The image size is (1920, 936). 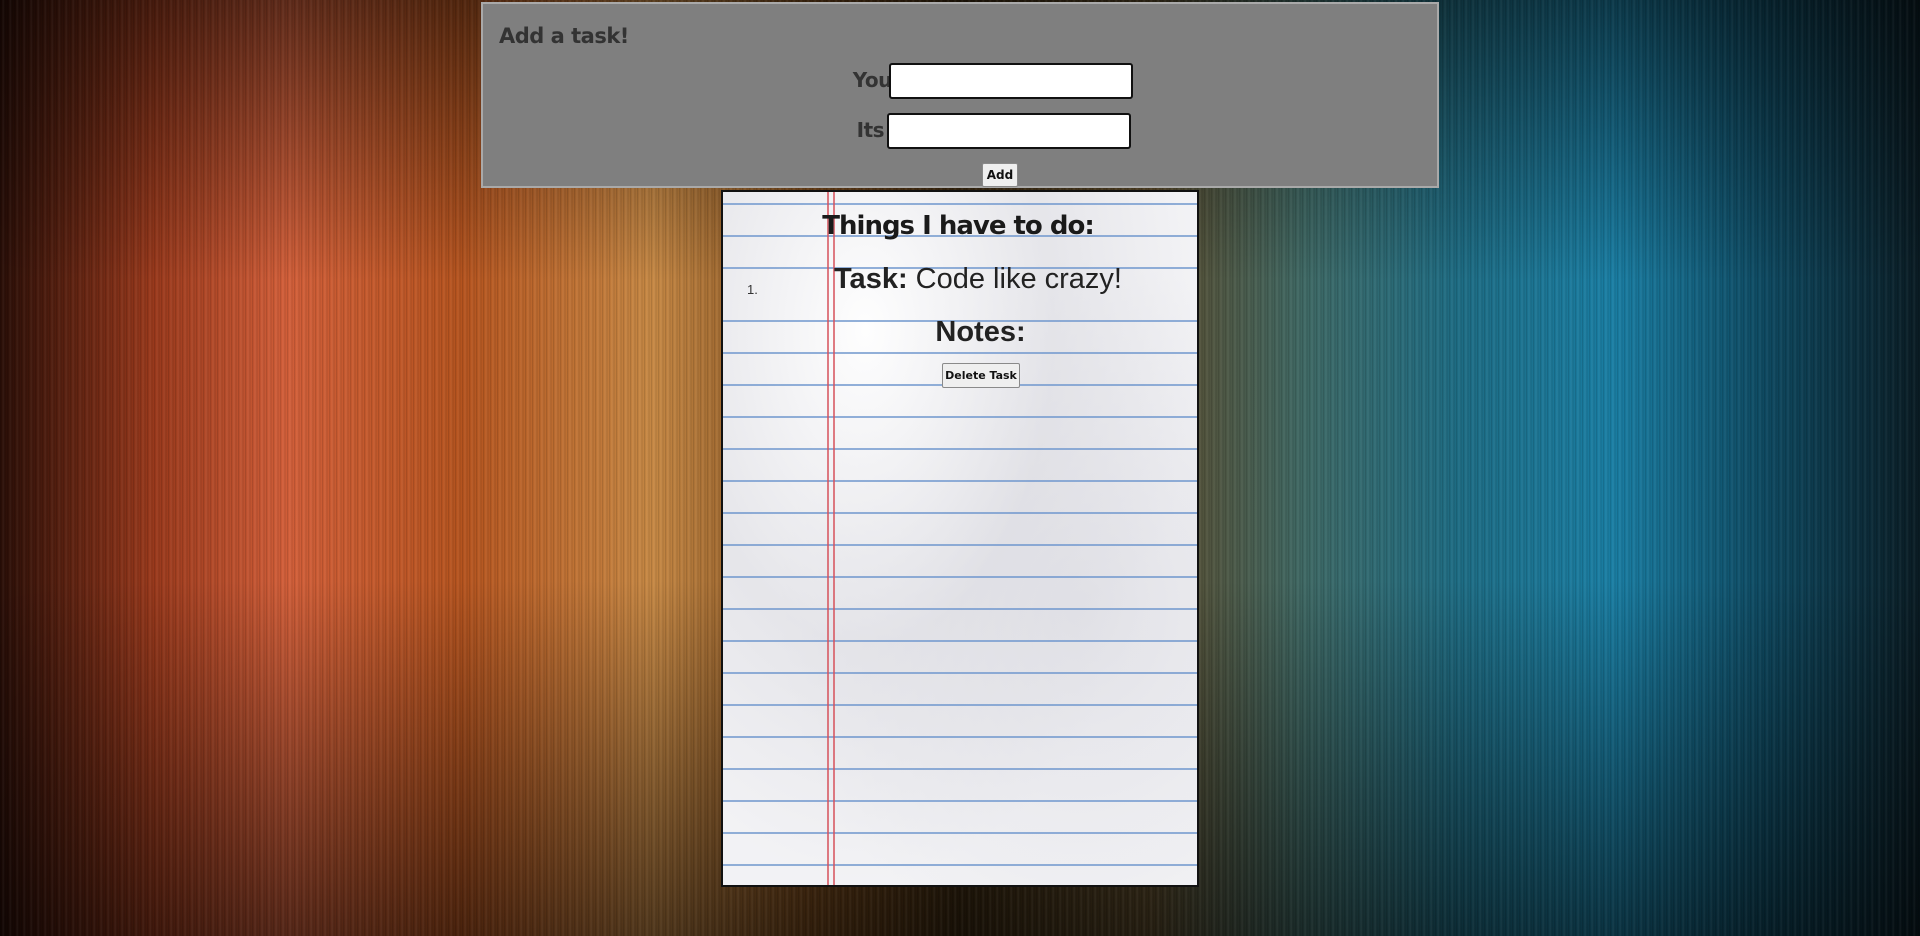 I want to click on add-task-panel: Add a task! Your Task: Its Notes: Add, so click(x=960, y=95).